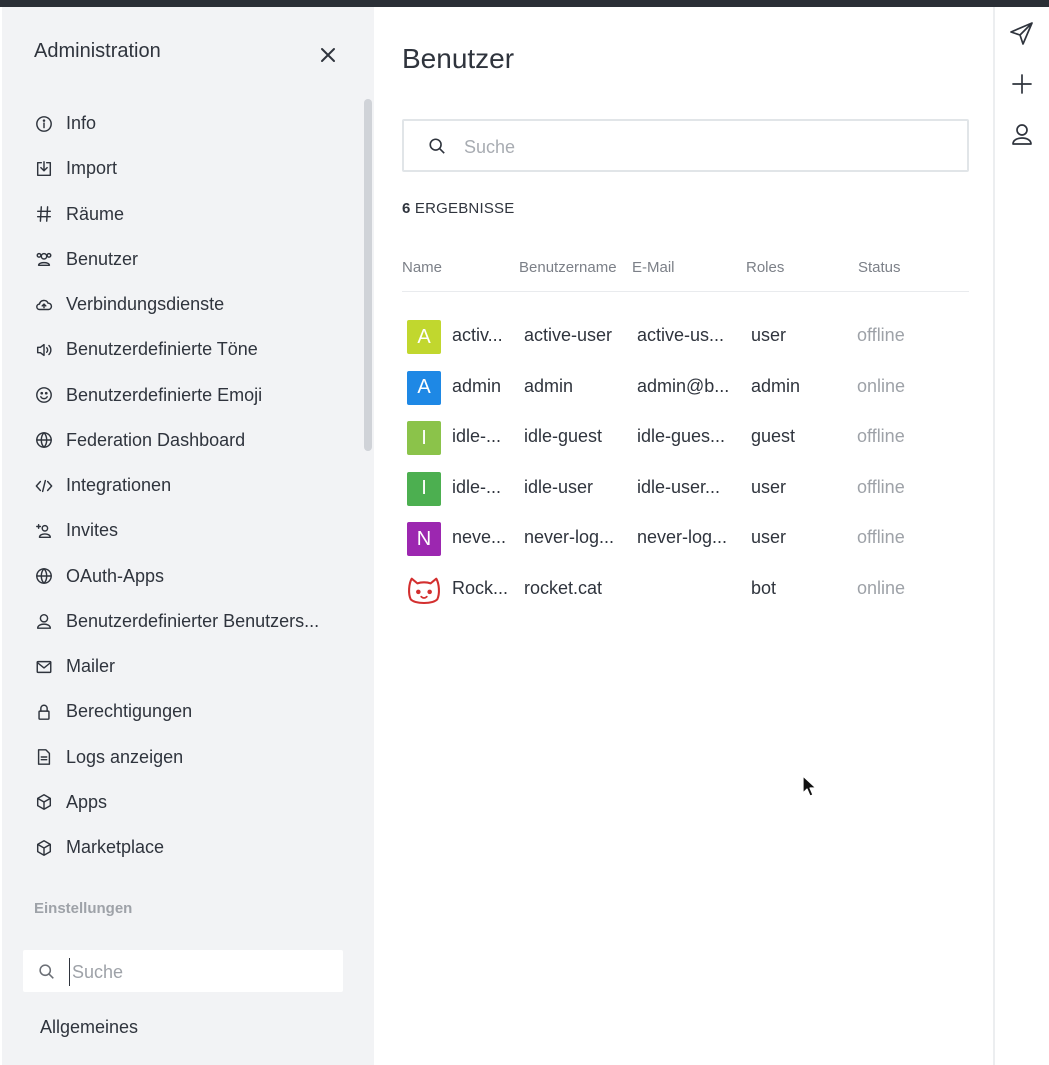 The width and height of the screenshot is (1049, 1065). What do you see at coordinates (156, 439) in the screenshot?
I see `sidebar-item-label: Federation Dashboard` at bounding box center [156, 439].